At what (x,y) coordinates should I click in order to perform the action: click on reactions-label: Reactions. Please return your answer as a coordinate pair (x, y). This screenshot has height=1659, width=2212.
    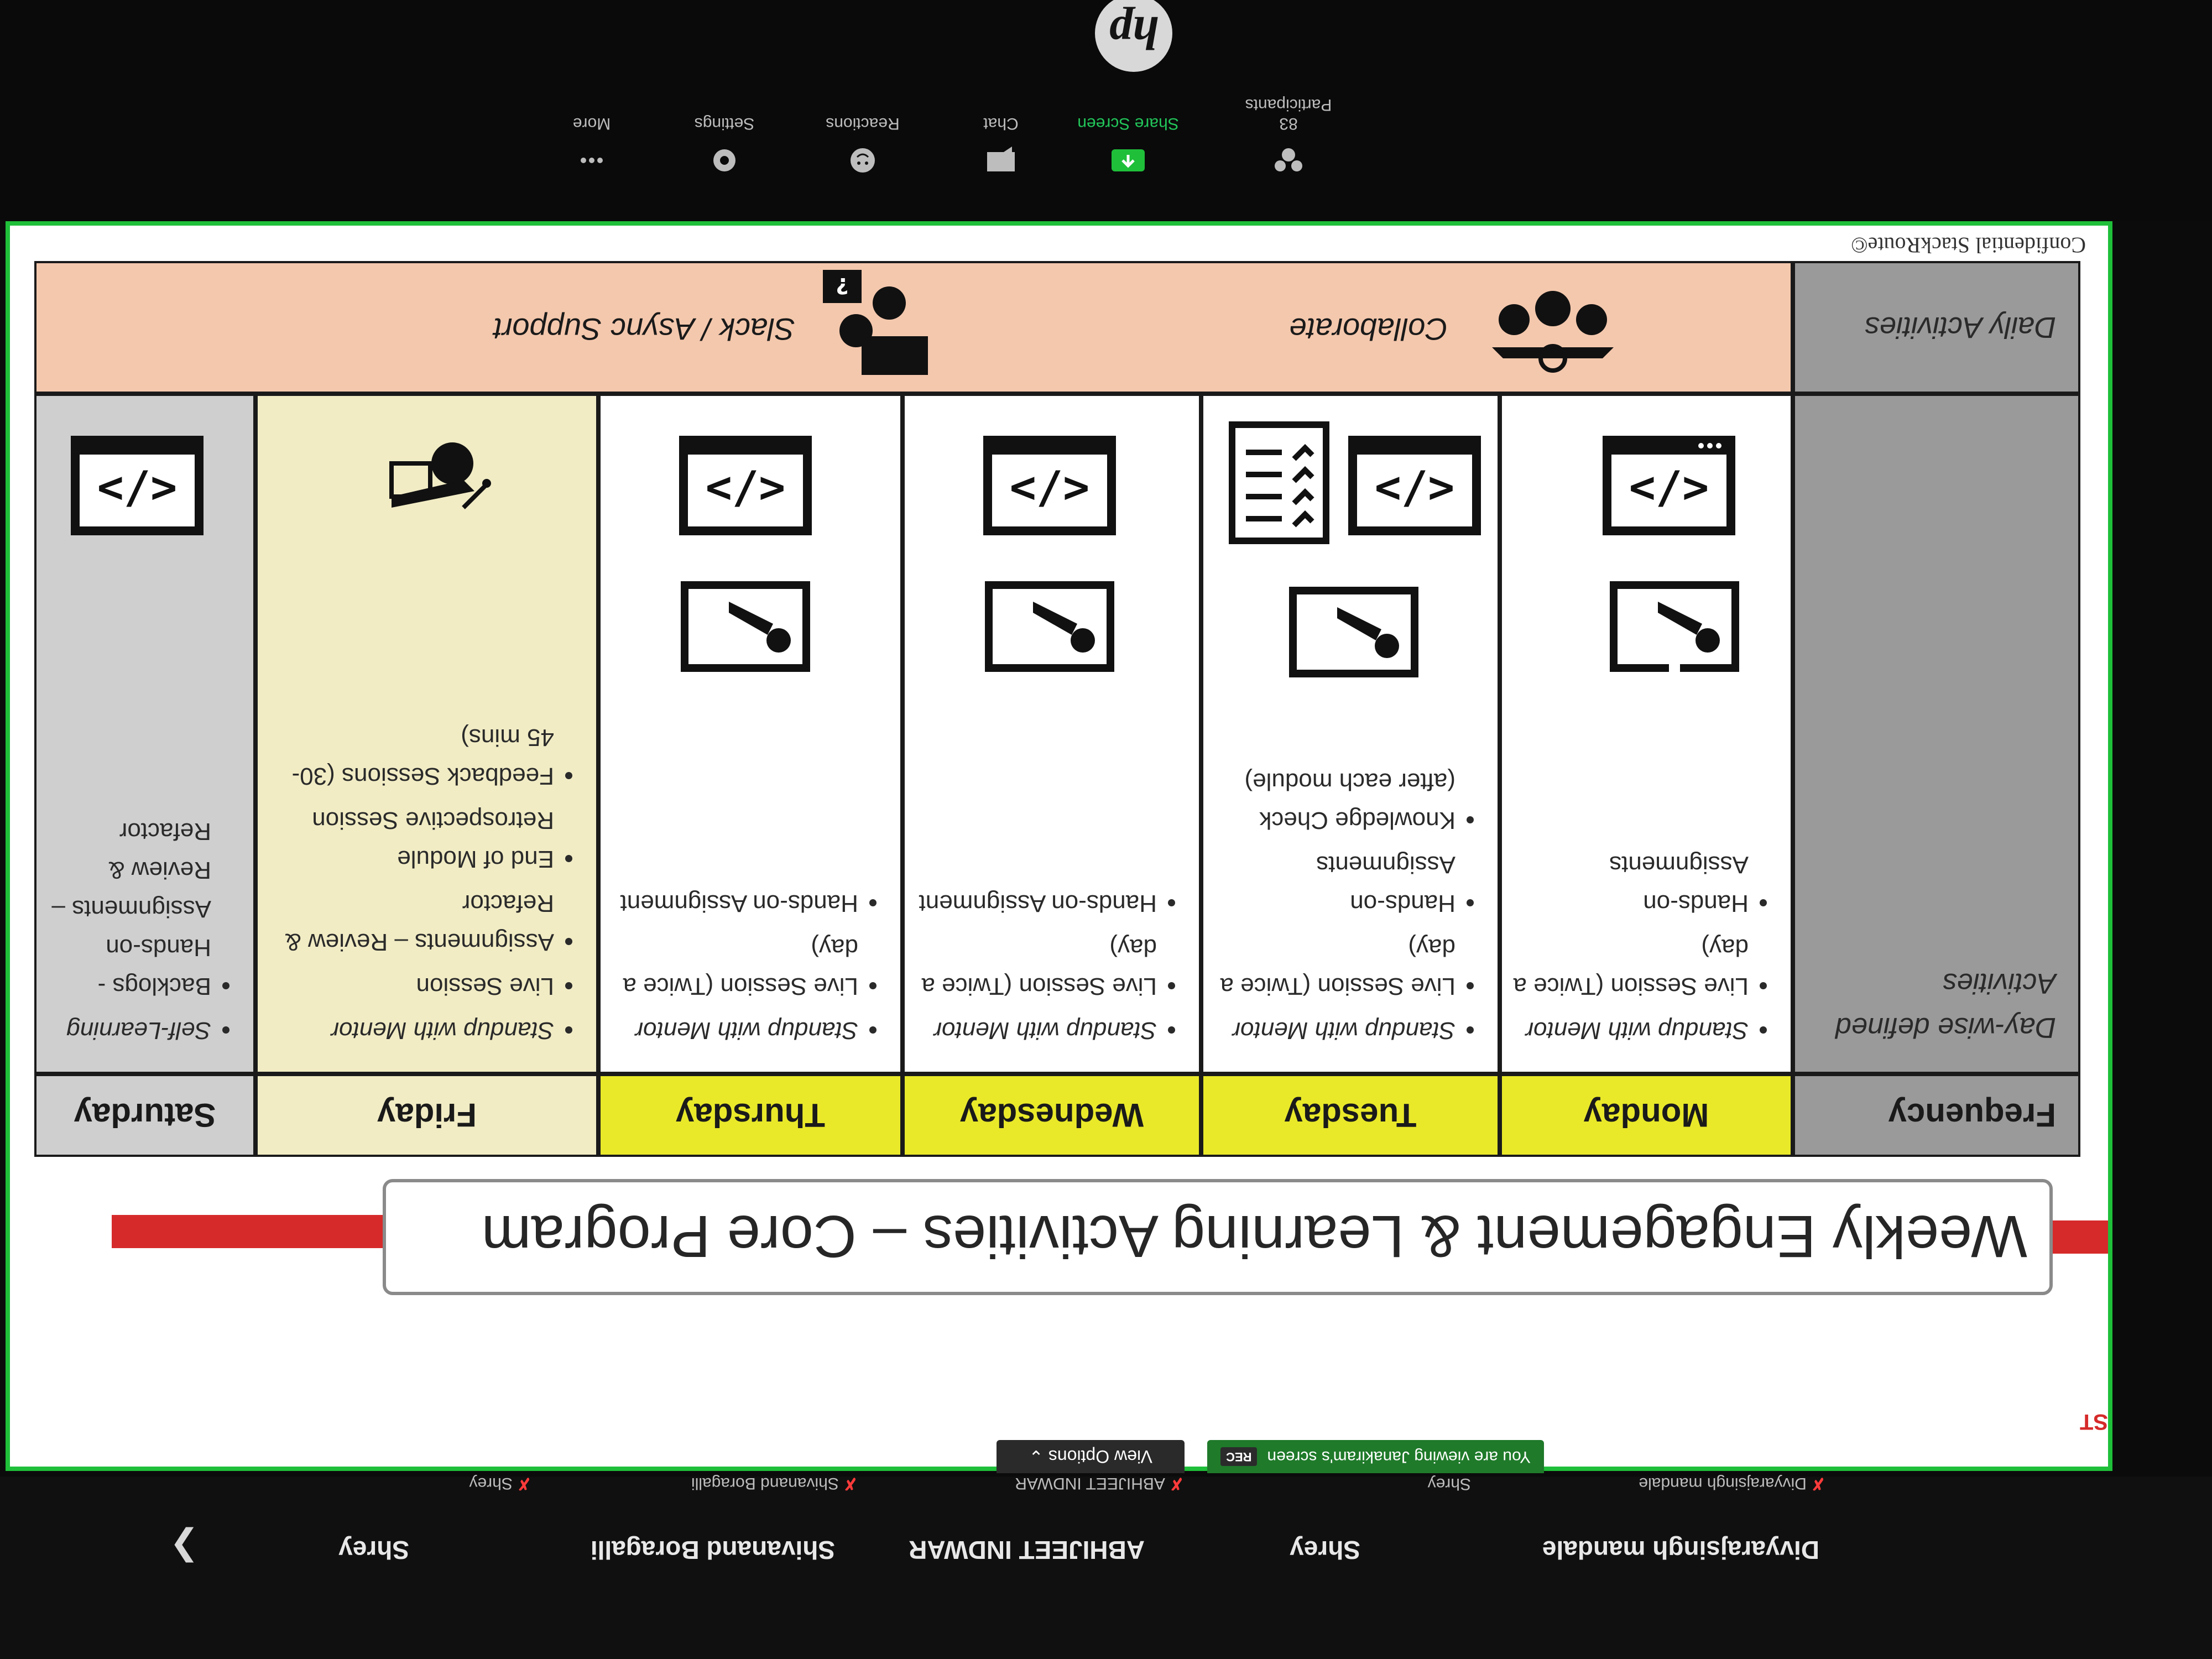
    Looking at the image, I should click on (863, 124).